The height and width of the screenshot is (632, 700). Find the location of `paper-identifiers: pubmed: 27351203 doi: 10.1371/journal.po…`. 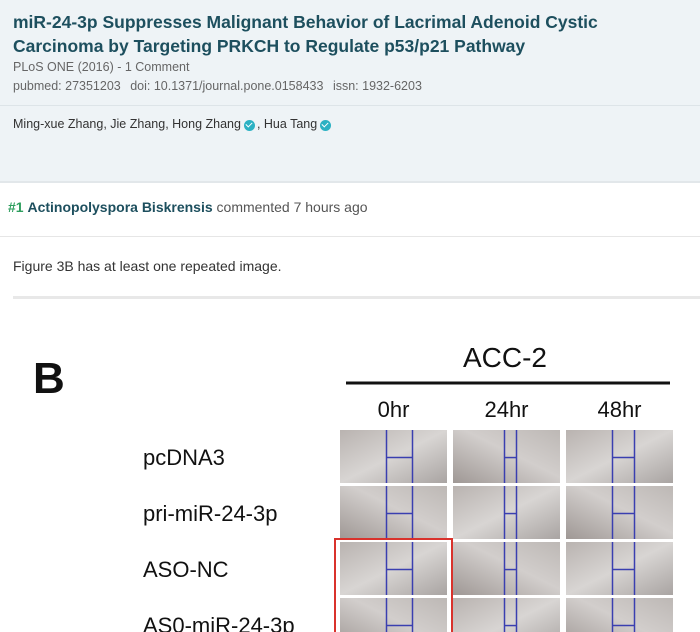

paper-identifiers: pubmed: 27351203 doi: 10.1371/journal.po… is located at coordinates (220, 86).